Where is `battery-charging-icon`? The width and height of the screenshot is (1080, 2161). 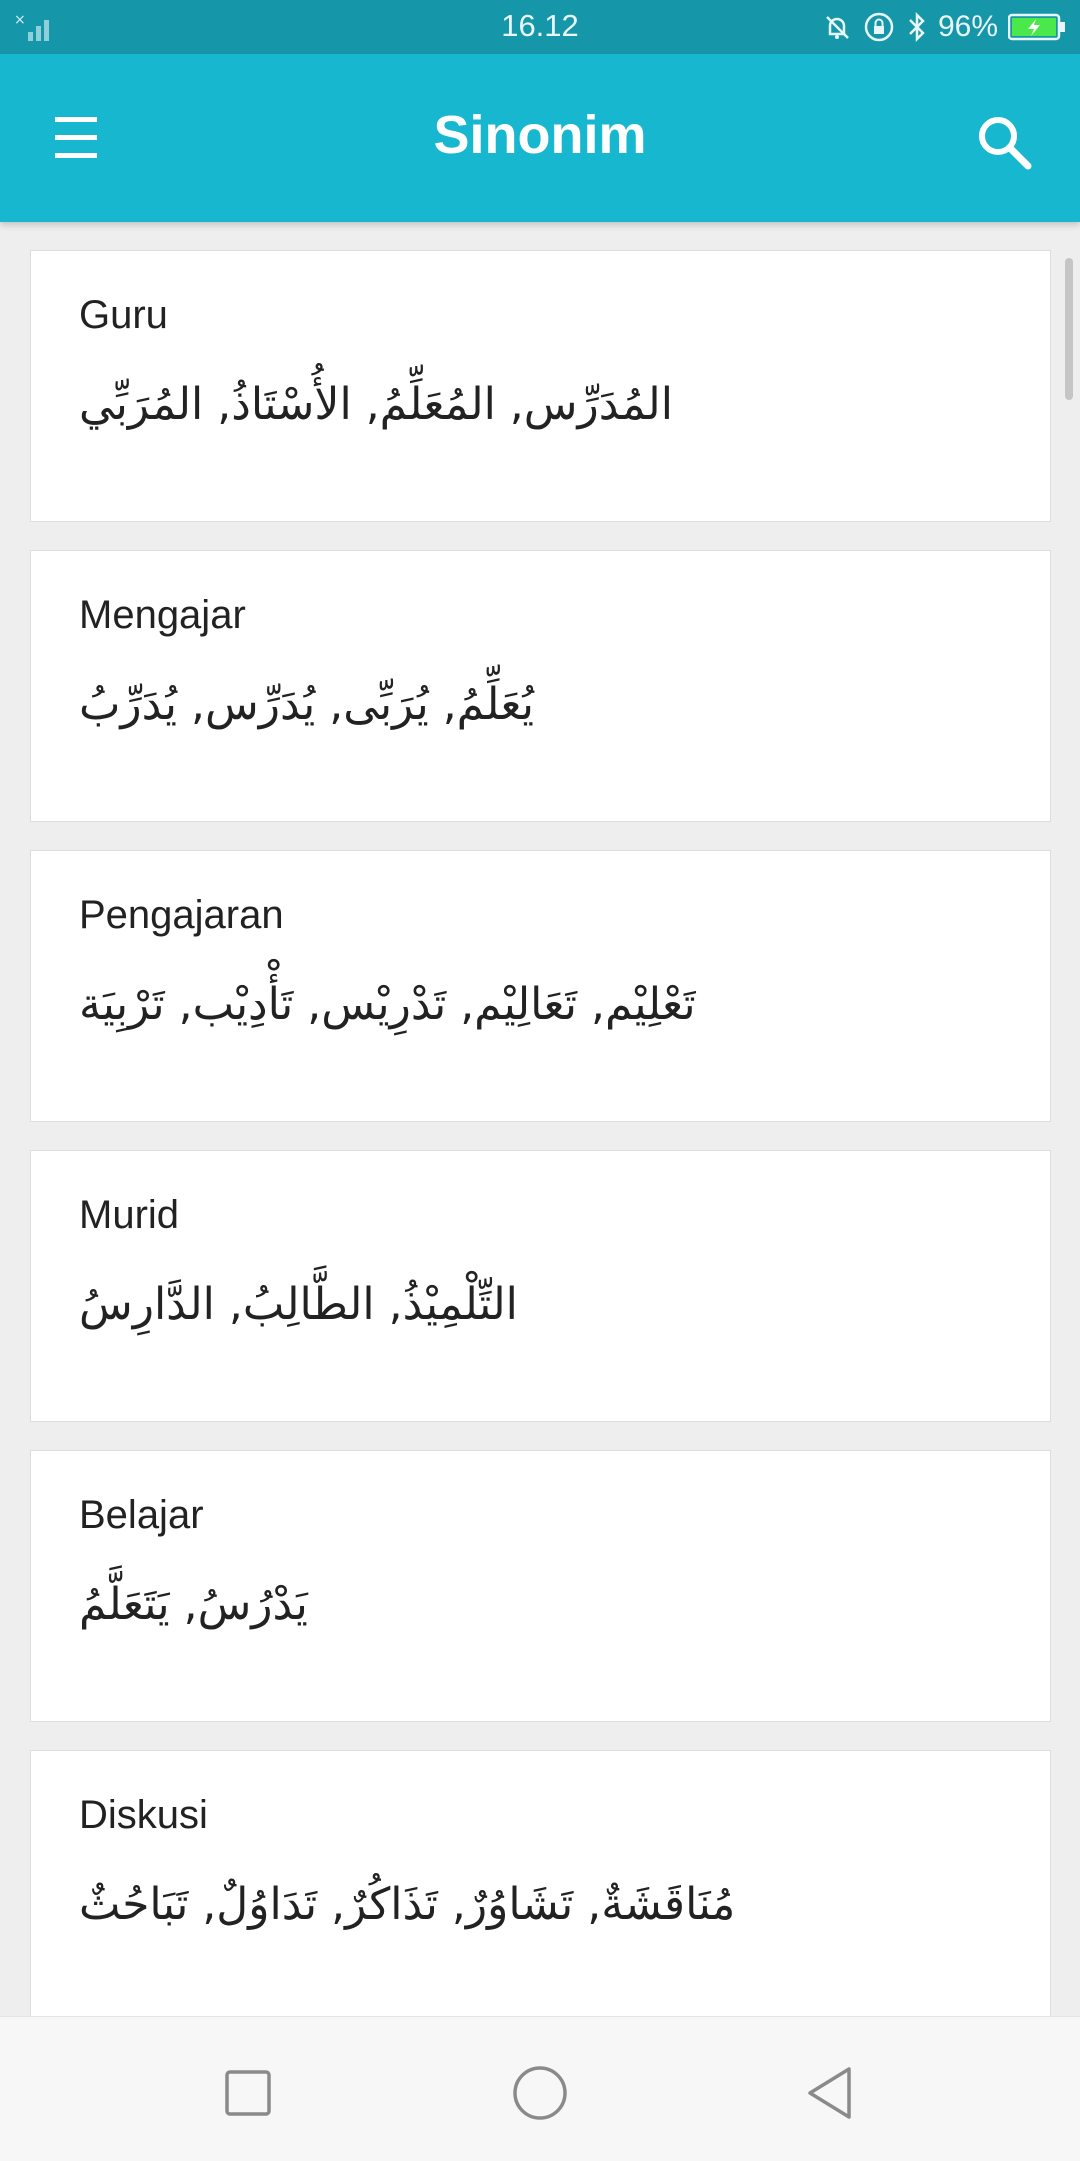
battery-charging-icon is located at coordinates (1036, 27).